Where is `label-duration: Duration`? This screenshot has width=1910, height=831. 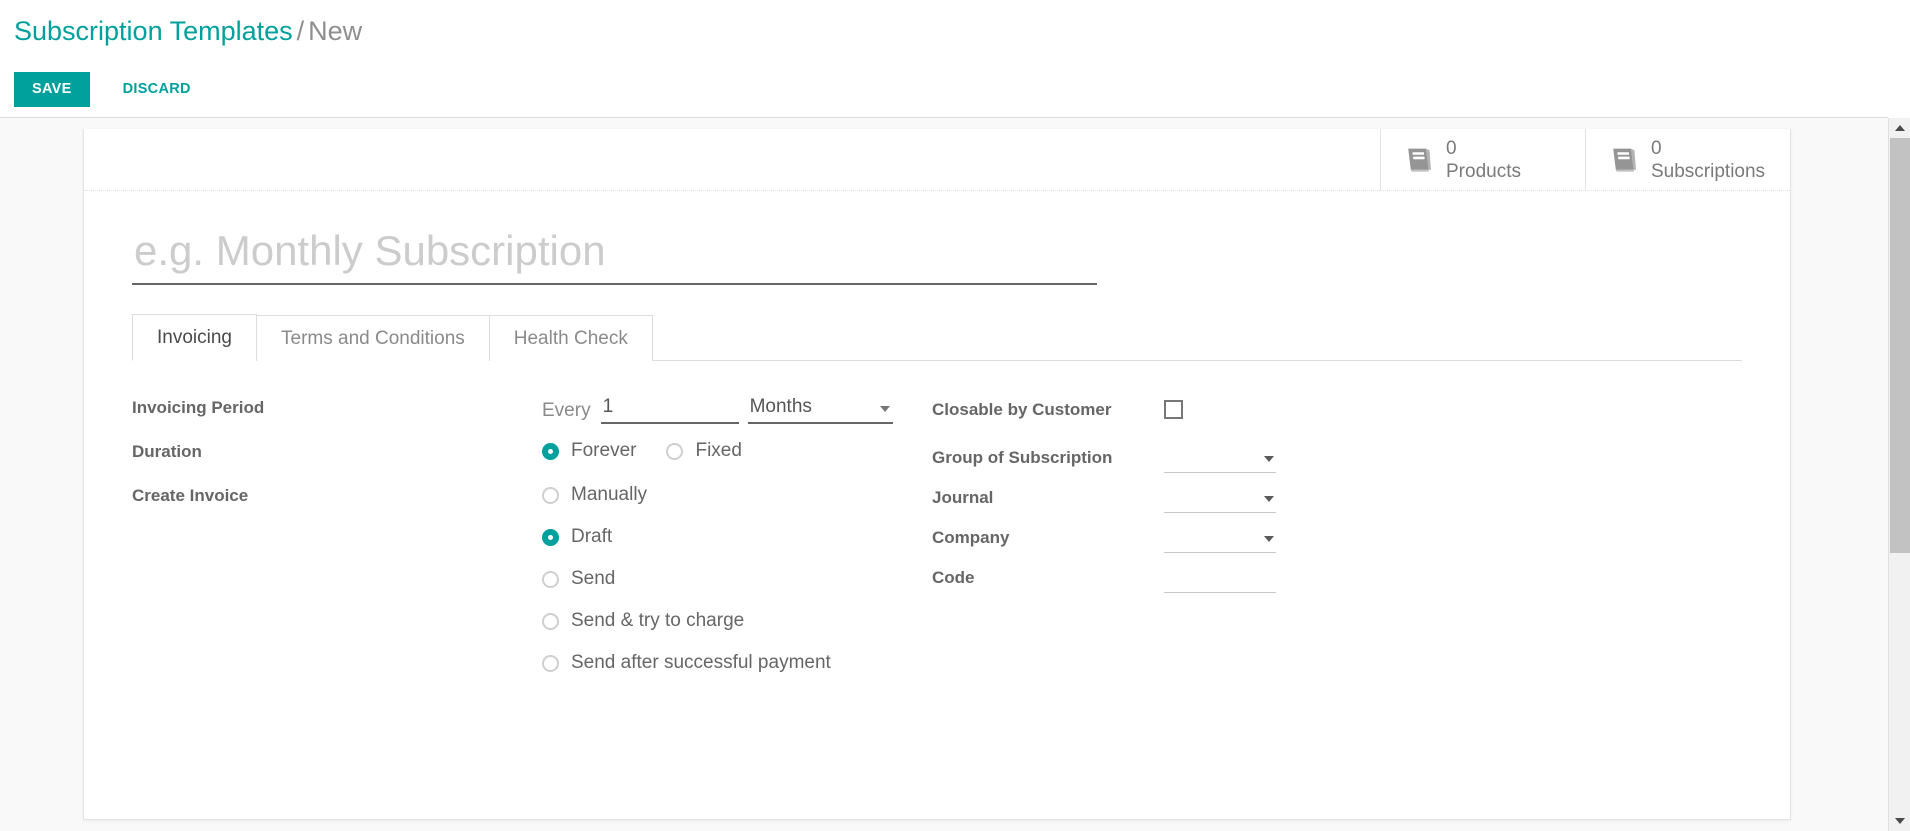 label-duration: Duration is located at coordinates (167, 451).